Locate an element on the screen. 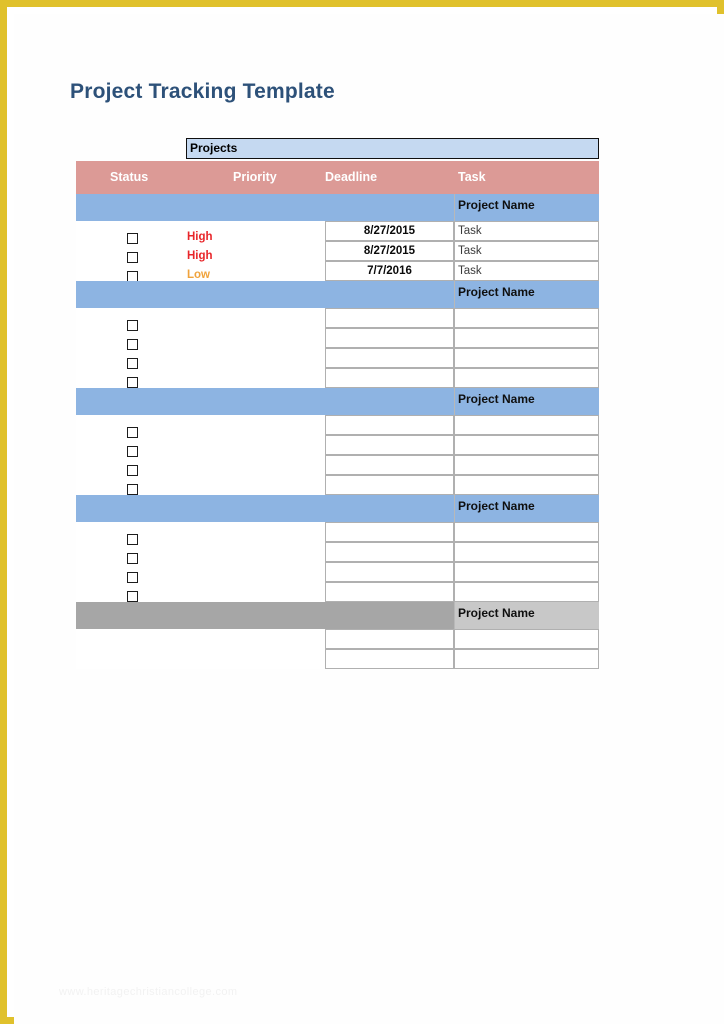 This screenshot has height=1024, width=724. column-header-status: Status is located at coordinates (129, 177).